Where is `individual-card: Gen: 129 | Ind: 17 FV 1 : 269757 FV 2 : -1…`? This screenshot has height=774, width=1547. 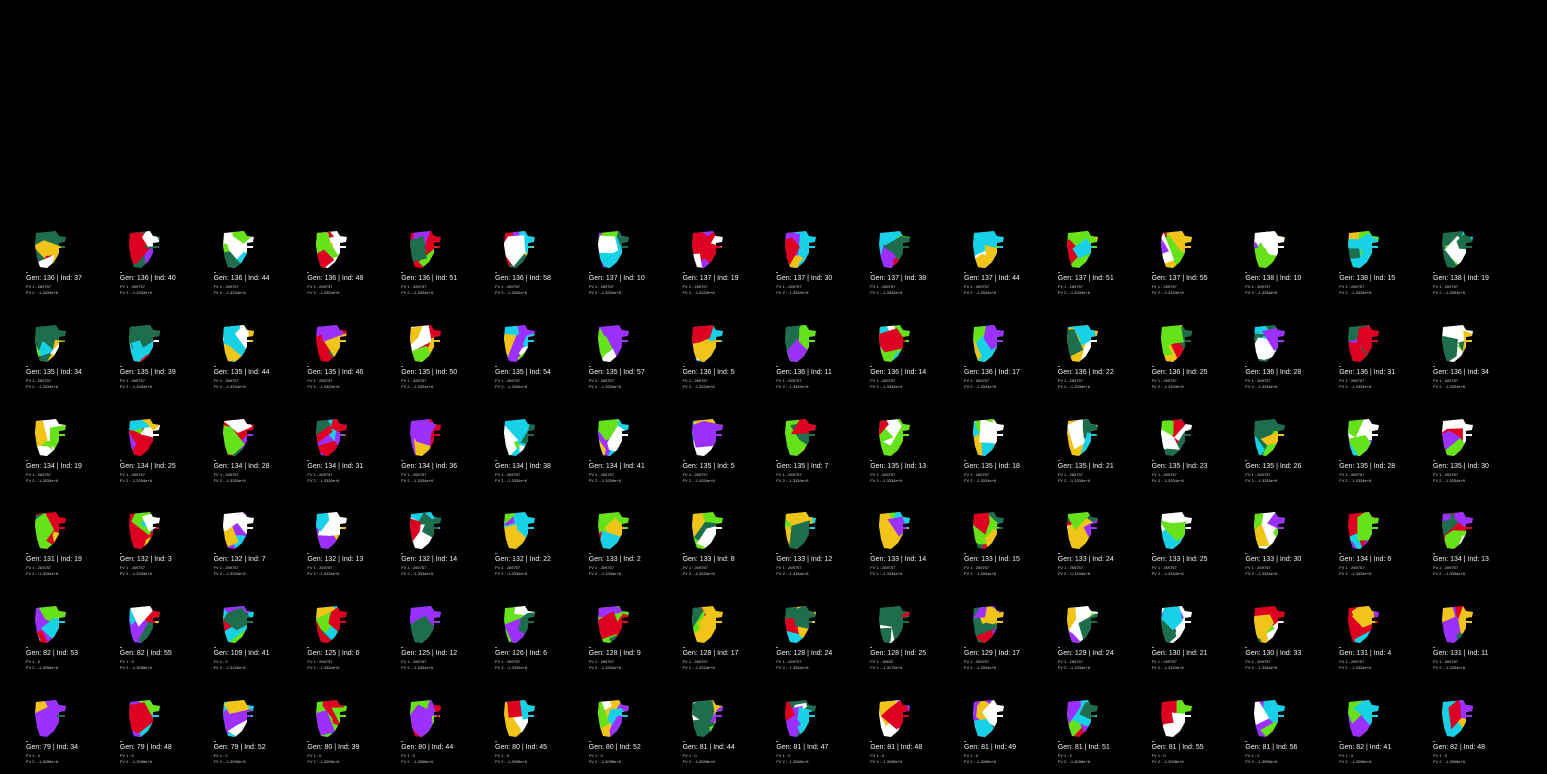 individual-card: Gen: 129 | Ind: 17 FV 1 : 269757 FV 2 : -1… is located at coordinates (1009, 638).